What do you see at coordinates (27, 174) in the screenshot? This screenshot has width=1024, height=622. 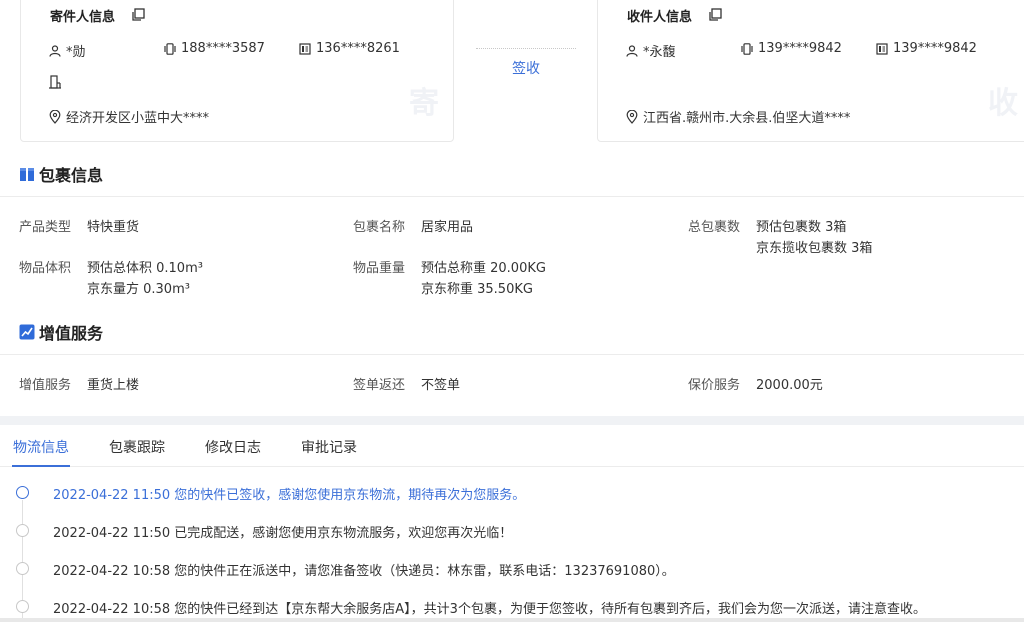 I see `package-icon` at bounding box center [27, 174].